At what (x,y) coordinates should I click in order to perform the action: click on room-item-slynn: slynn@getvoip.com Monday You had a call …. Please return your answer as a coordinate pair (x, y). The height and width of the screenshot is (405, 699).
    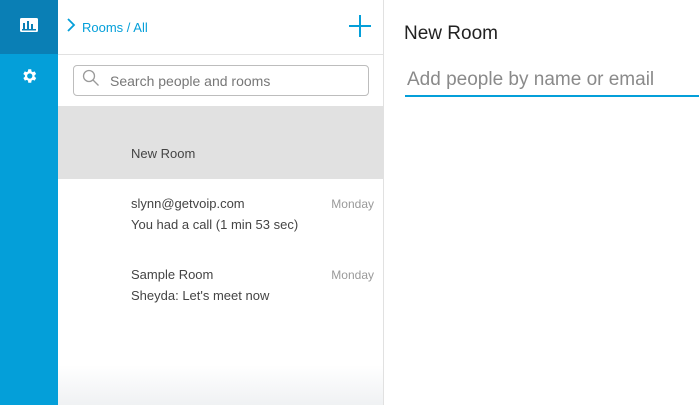
    Looking at the image, I should click on (220, 215).